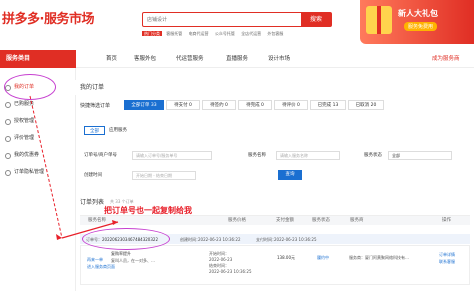 The height and width of the screenshot is (291, 474). What do you see at coordinates (24, 104) in the screenshot?
I see `sidebar-item-label: 已购服务` at bounding box center [24, 104].